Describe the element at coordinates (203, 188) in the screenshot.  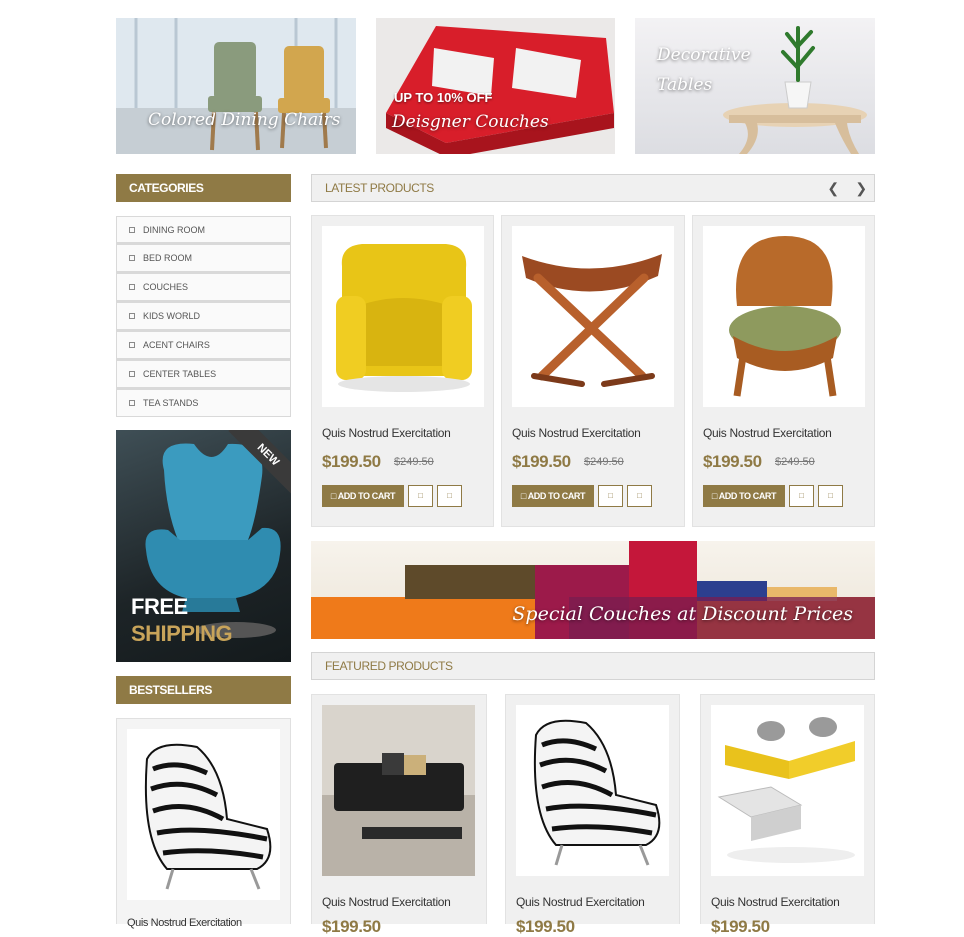
I see `categories-heading: CATEGORIES` at that location.